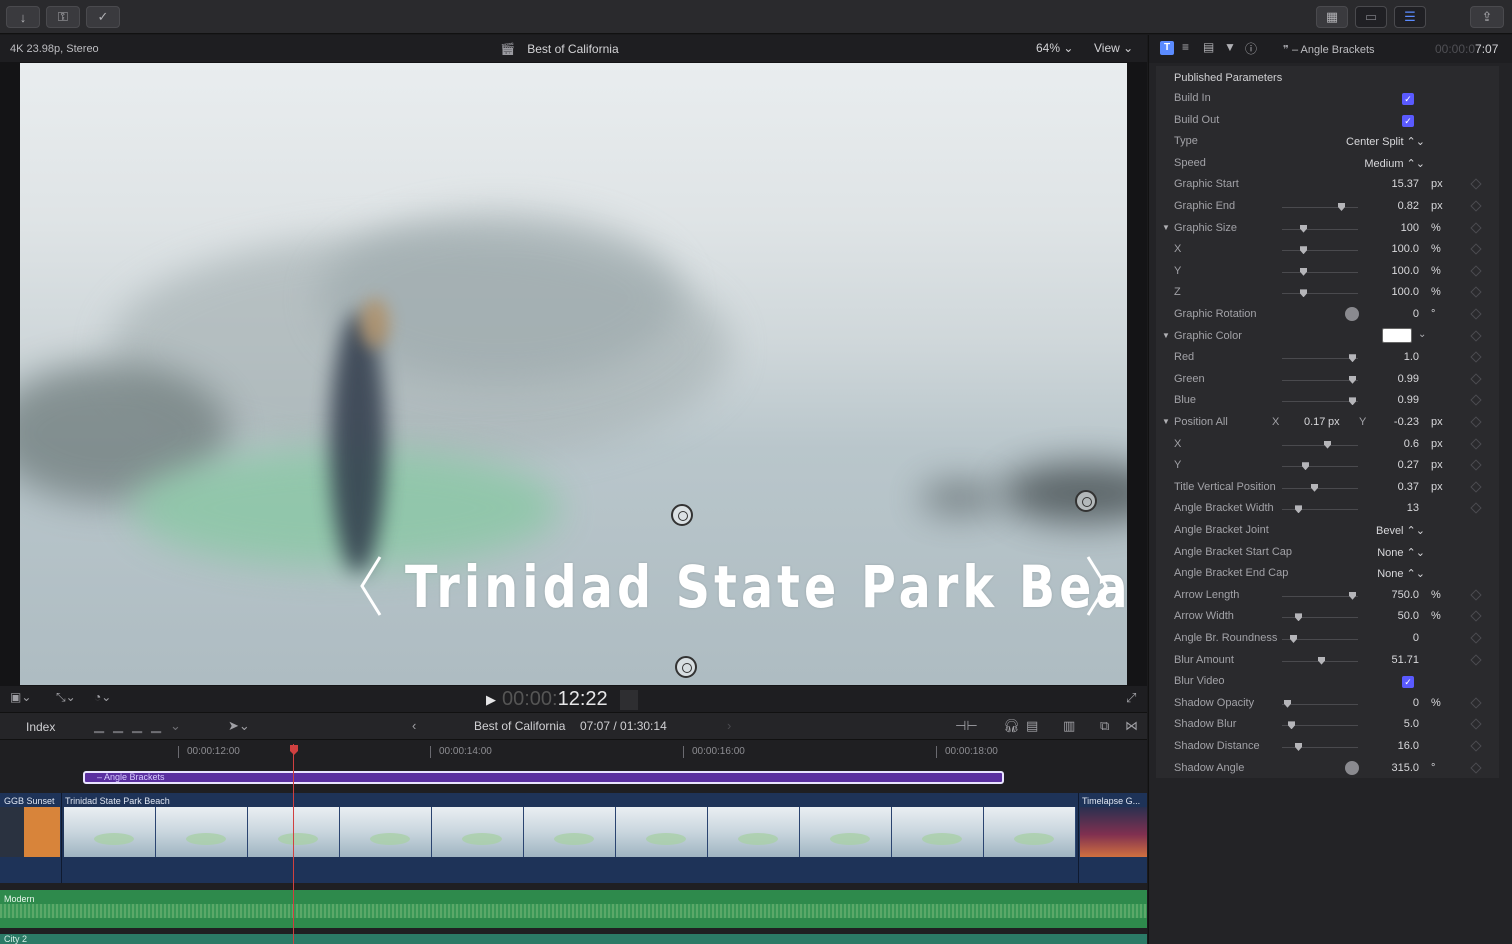  What do you see at coordinates (1185, 47) in the screenshot?
I see `title-inspector-tab: ≡` at bounding box center [1185, 47].